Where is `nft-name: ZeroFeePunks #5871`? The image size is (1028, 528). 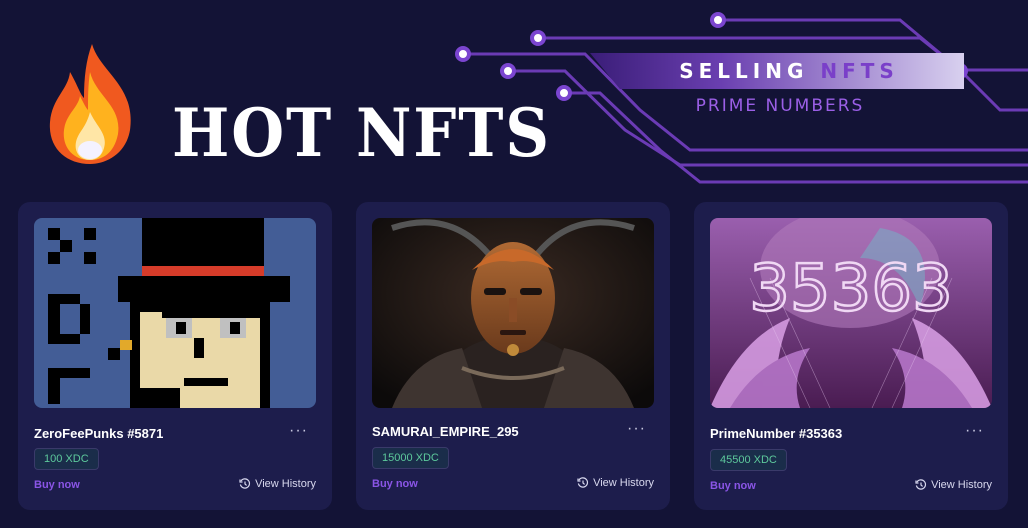 nft-name: ZeroFeePunks #5871 is located at coordinates (98, 433).